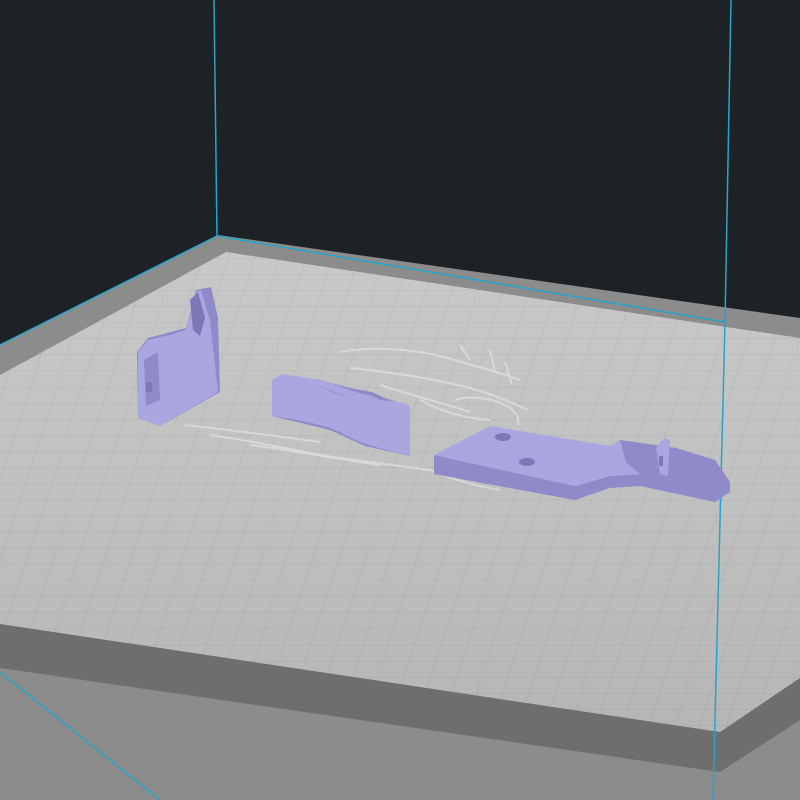  Describe the element at coordinates (149, 387) in the screenshot. I see `model-bracket-upright-detail` at that location.